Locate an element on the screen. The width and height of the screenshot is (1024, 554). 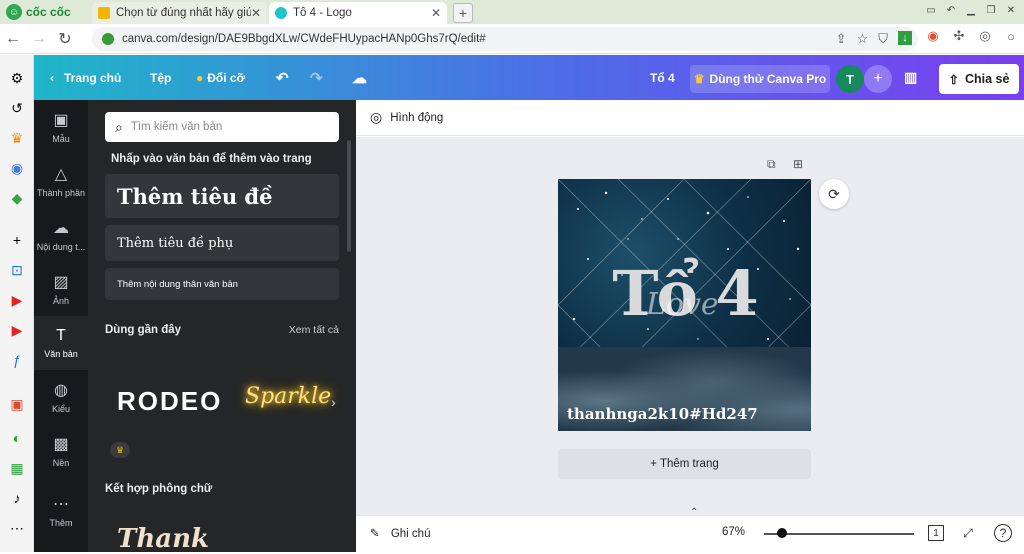
add-body-text-button: Thêm nội dung thân văn bản is located at coordinates (222, 284).